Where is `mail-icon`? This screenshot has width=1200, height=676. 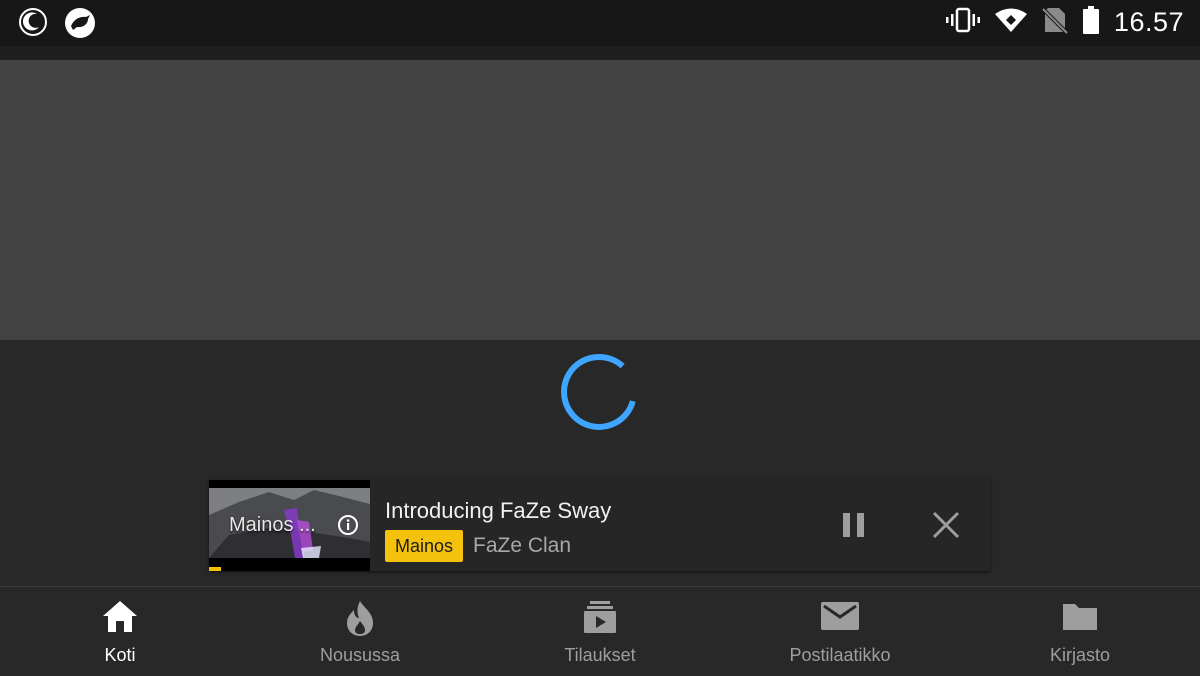
mail-icon is located at coordinates (840, 618).